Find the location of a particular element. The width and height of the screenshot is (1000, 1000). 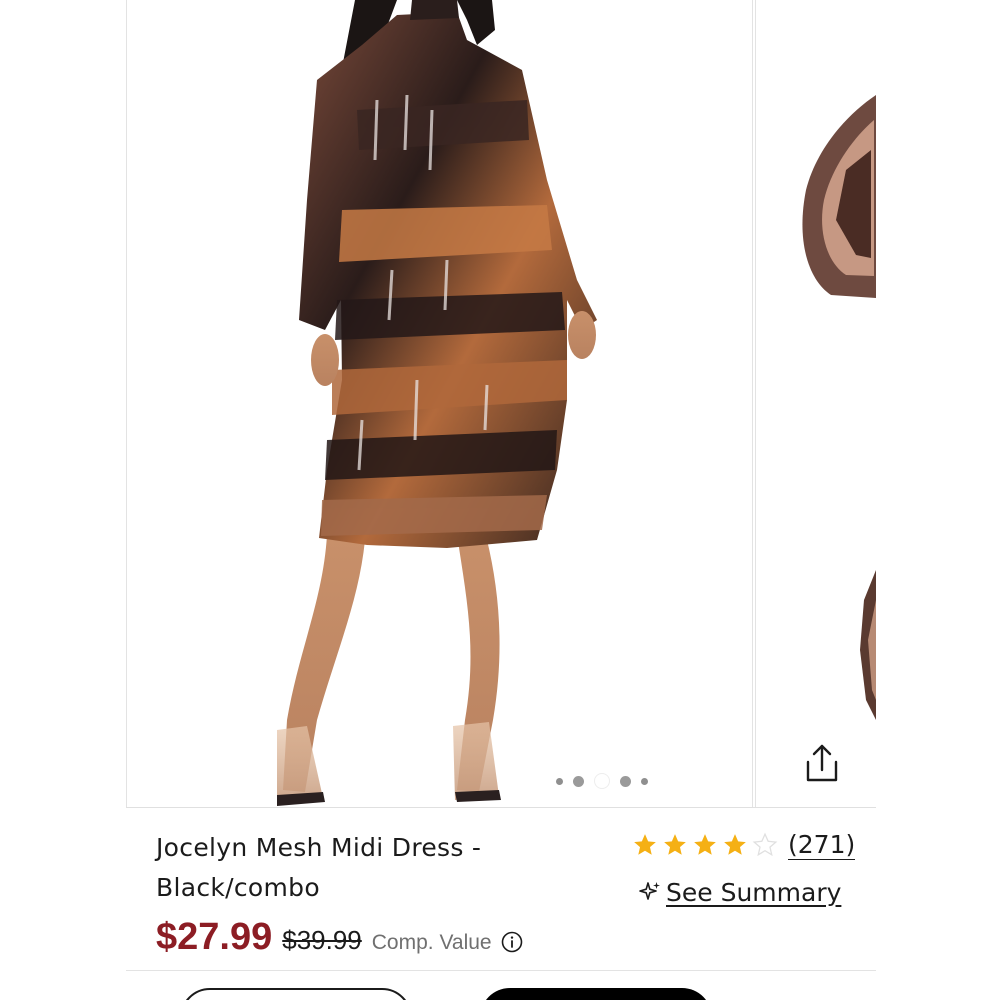

star-empty-icon is located at coordinates (765, 844).